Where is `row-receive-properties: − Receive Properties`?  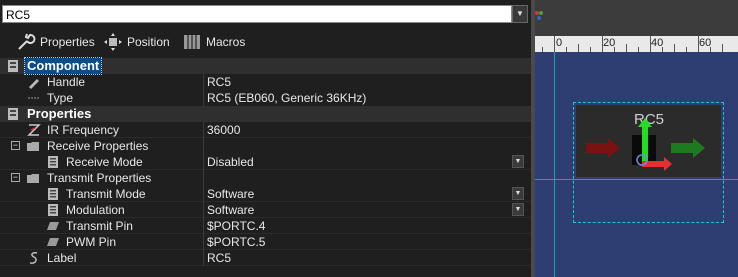
row-receive-properties: − Receive Properties is located at coordinates (265, 146).